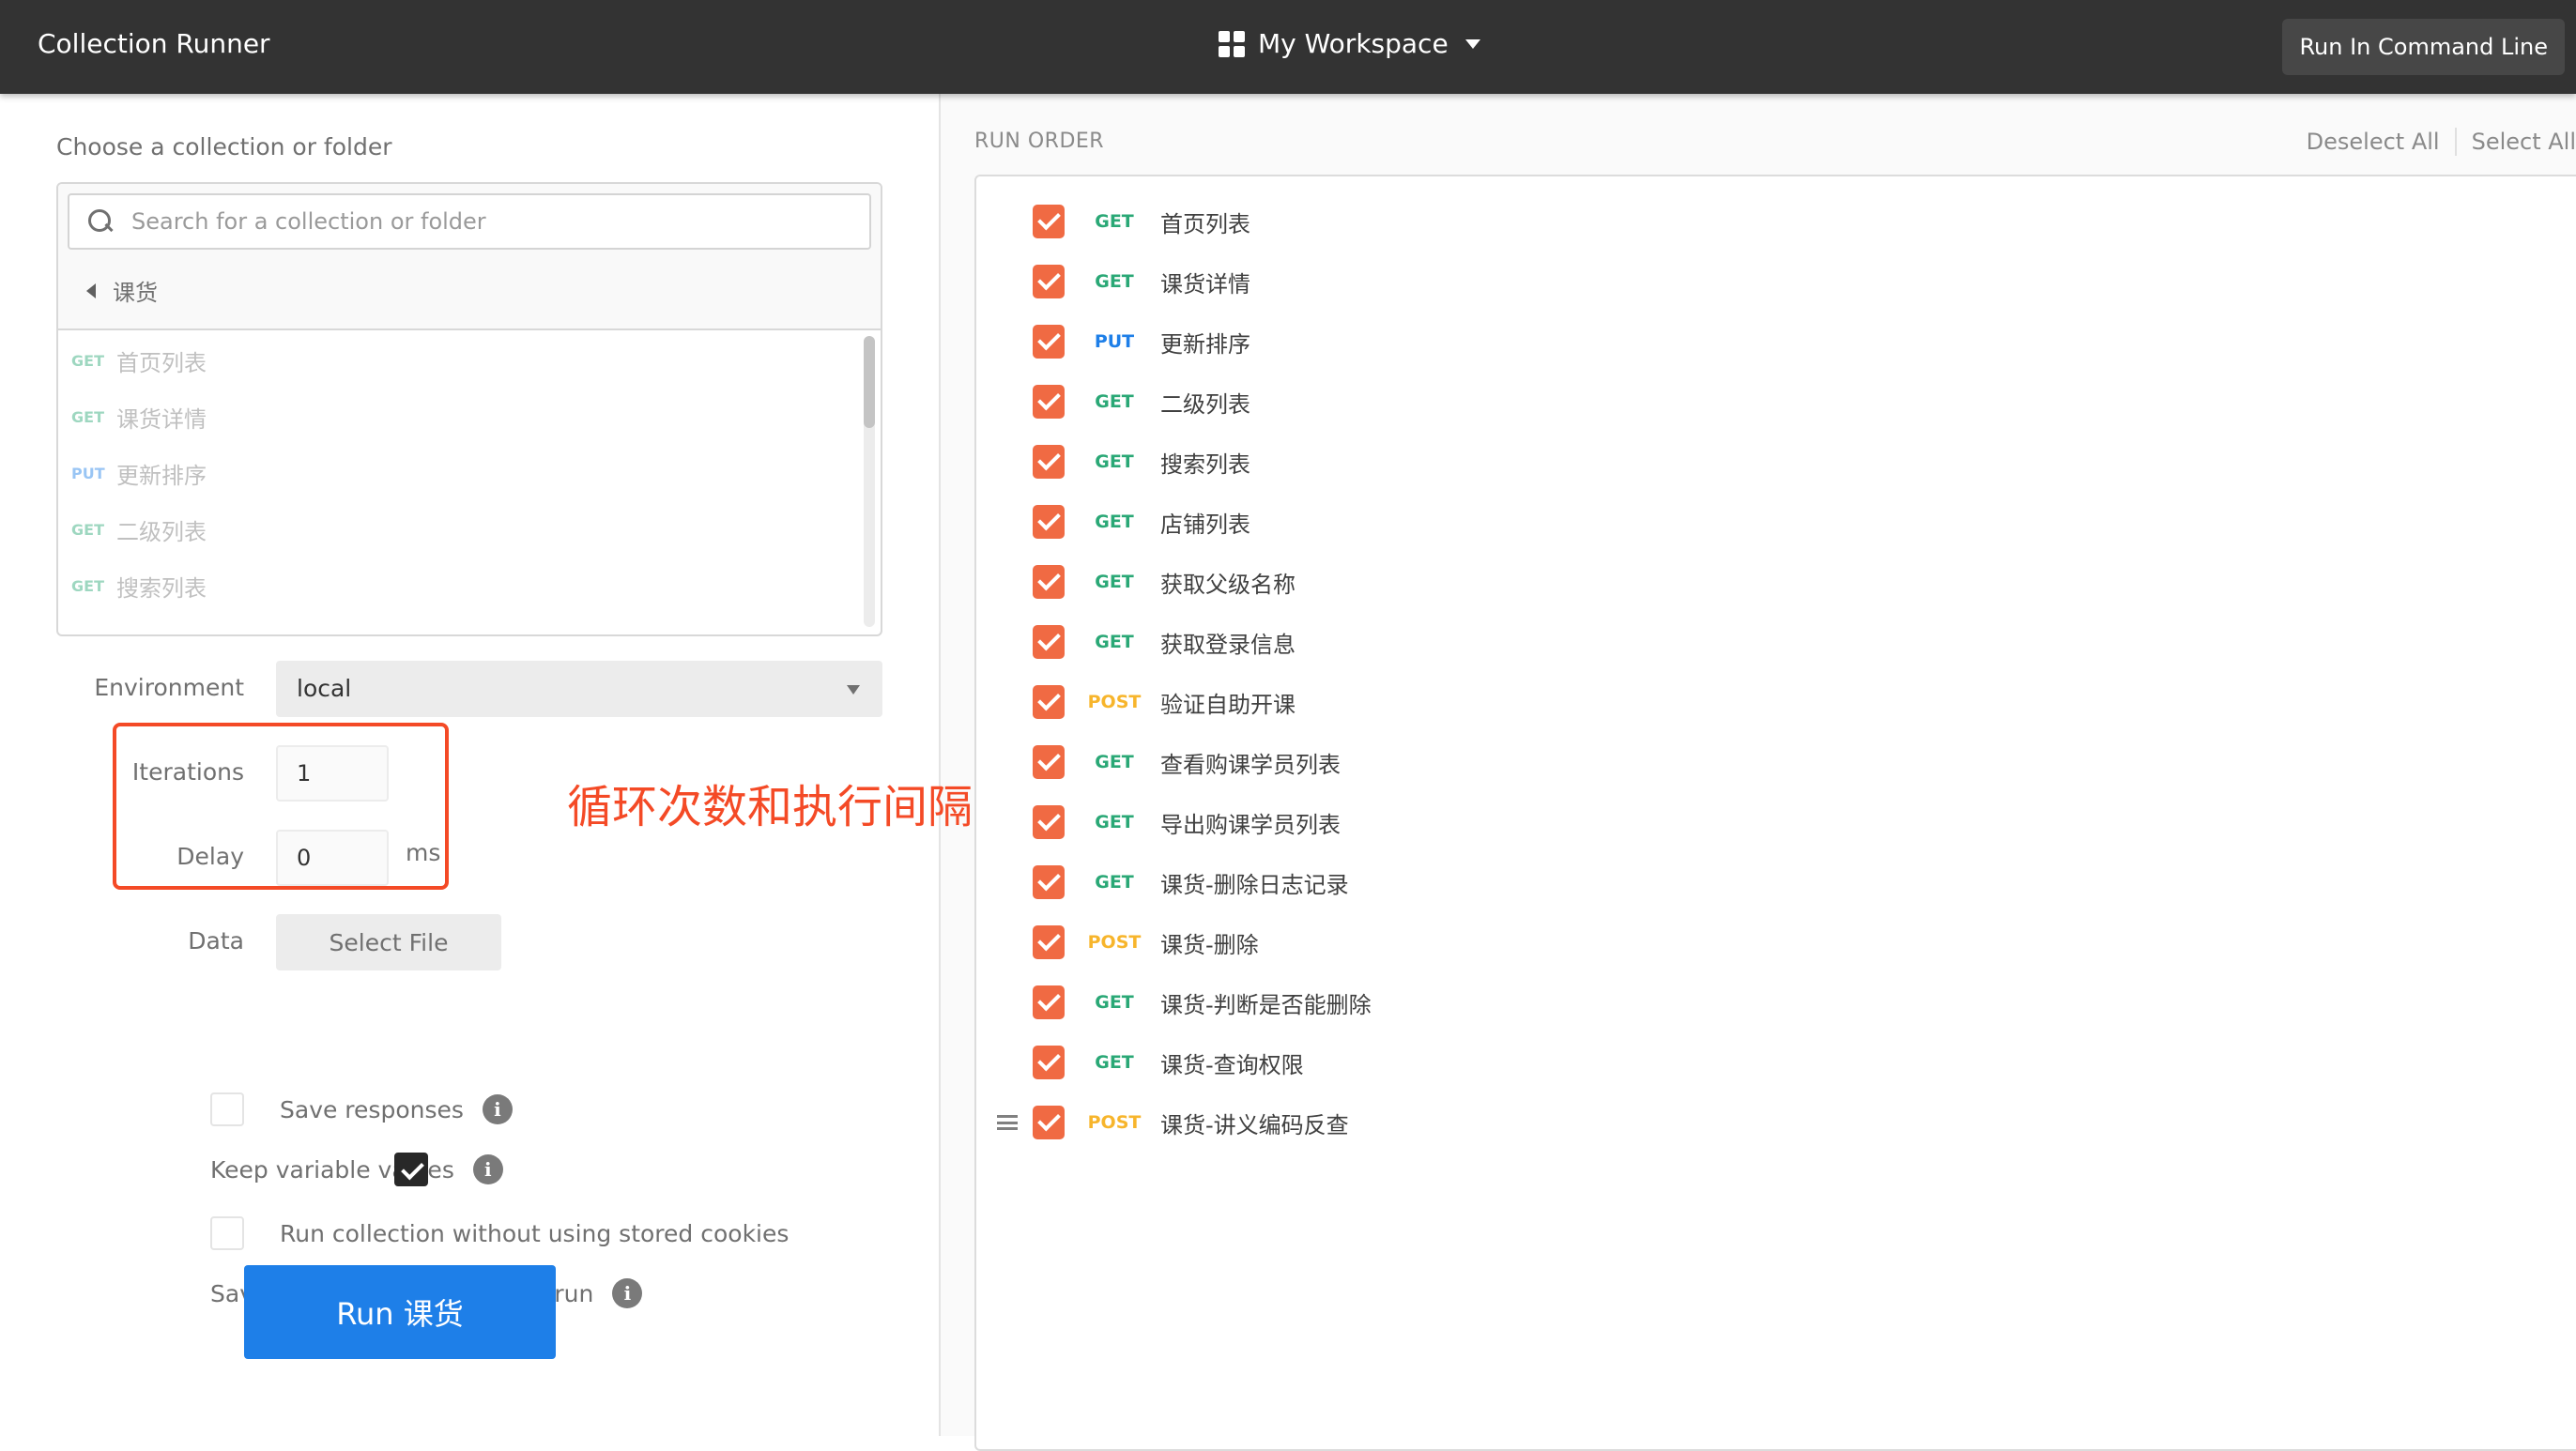 This screenshot has height=1451, width=2576. I want to click on delay-input, so click(333, 858).